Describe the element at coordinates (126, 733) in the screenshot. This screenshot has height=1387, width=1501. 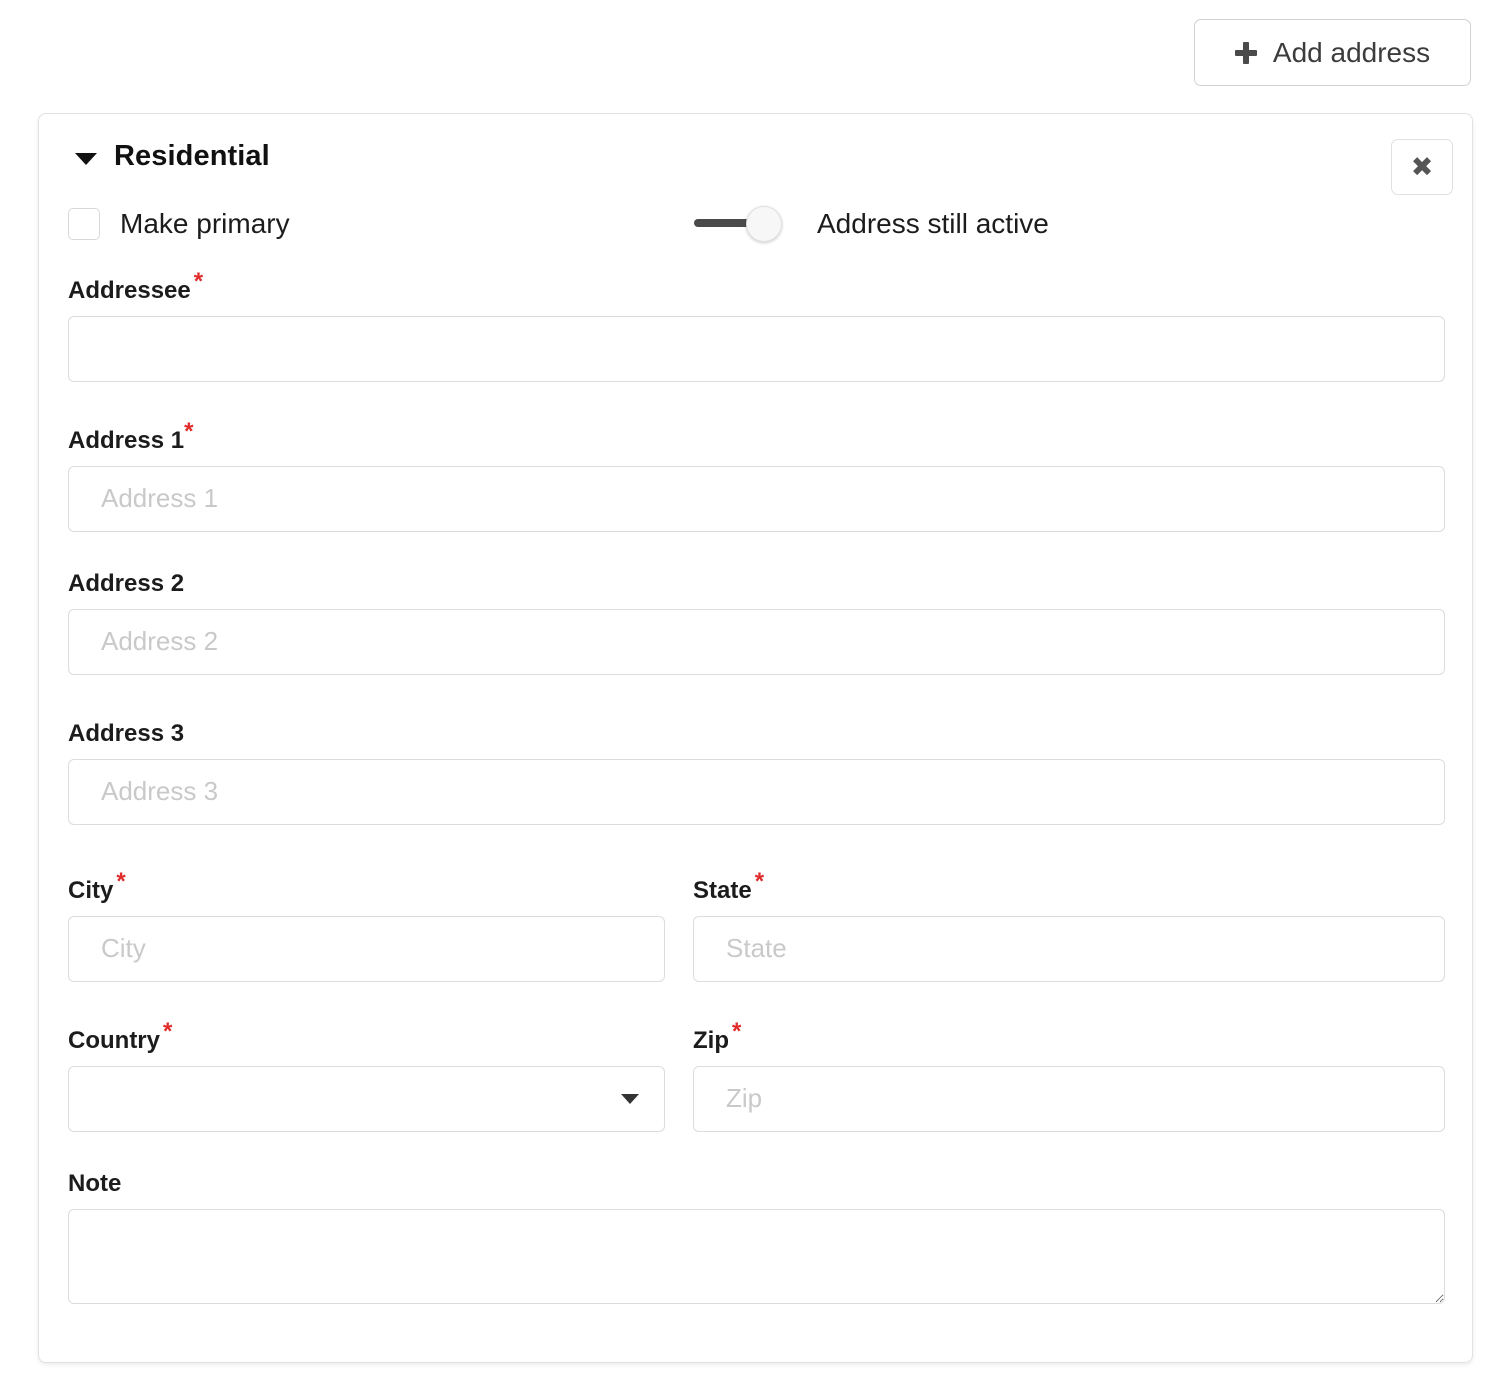
I see `address-3-label: Address 3` at that location.